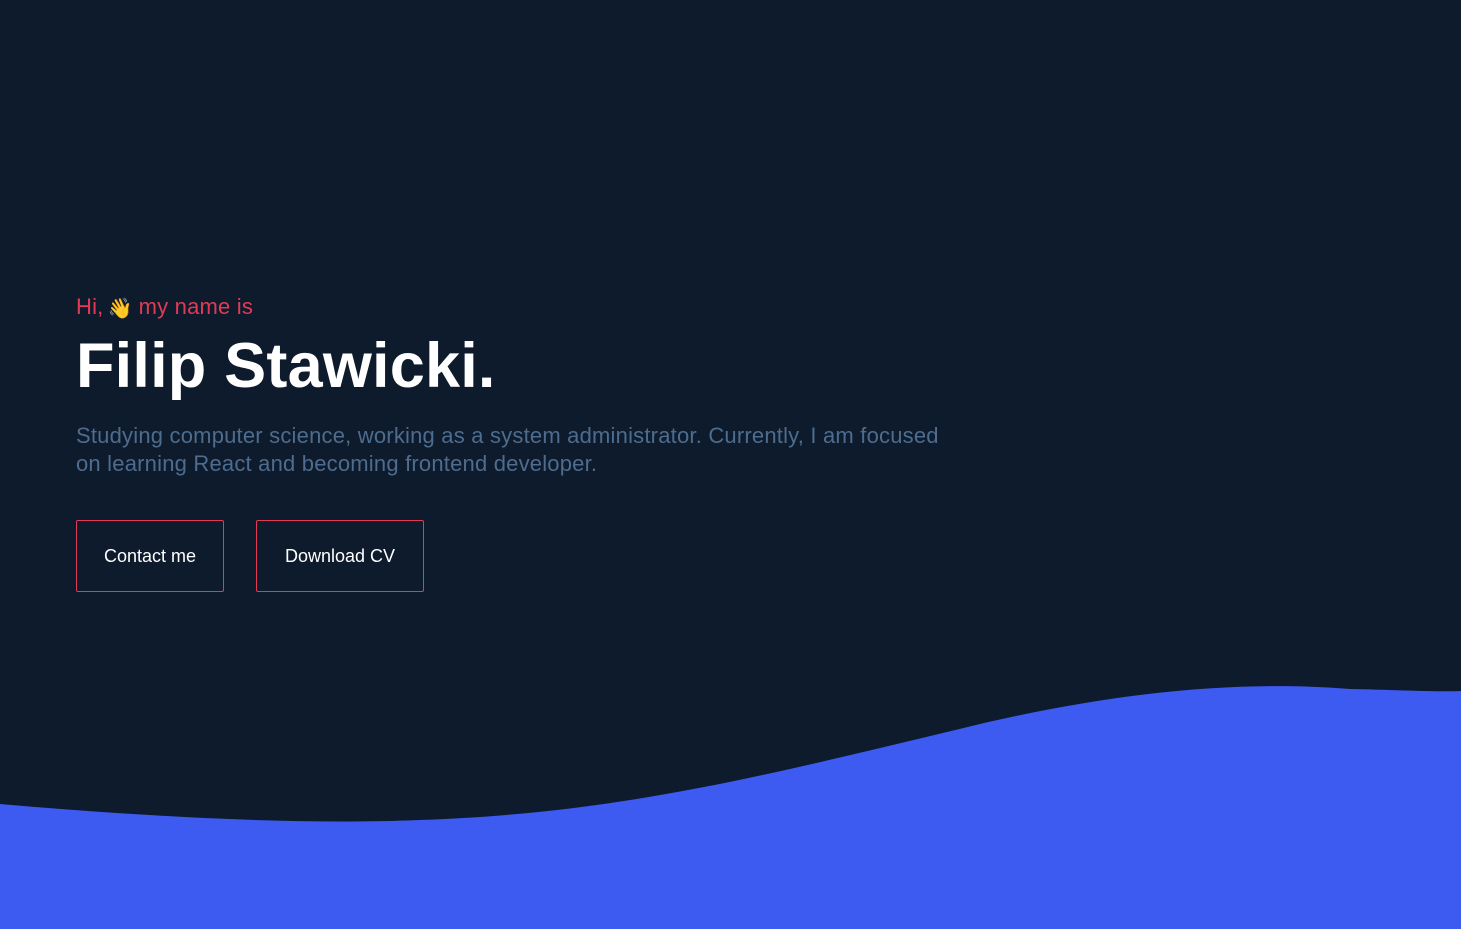  I want to click on greeting: Hi, 👋 my name is, so click(546, 308).